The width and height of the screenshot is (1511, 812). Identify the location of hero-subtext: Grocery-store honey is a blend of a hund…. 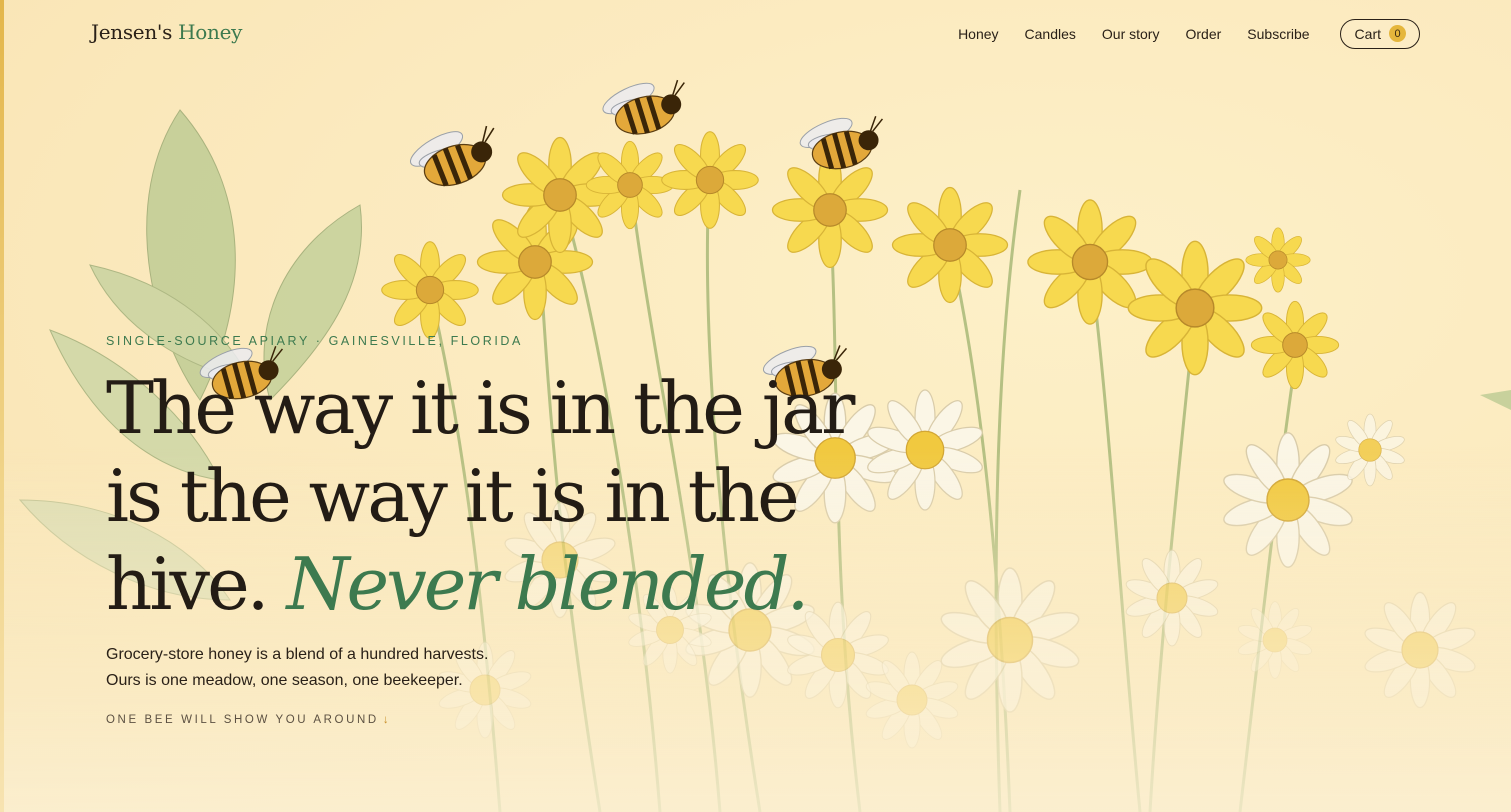
(556, 668).